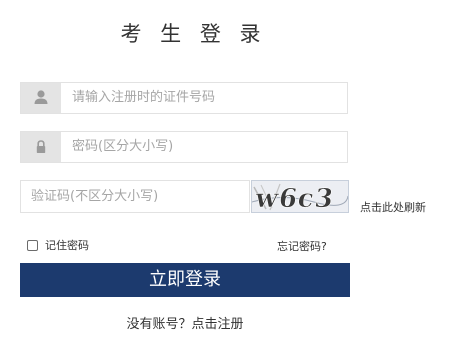 The height and width of the screenshot is (353, 449). What do you see at coordinates (41, 98) in the screenshot?
I see `user-icon` at bounding box center [41, 98].